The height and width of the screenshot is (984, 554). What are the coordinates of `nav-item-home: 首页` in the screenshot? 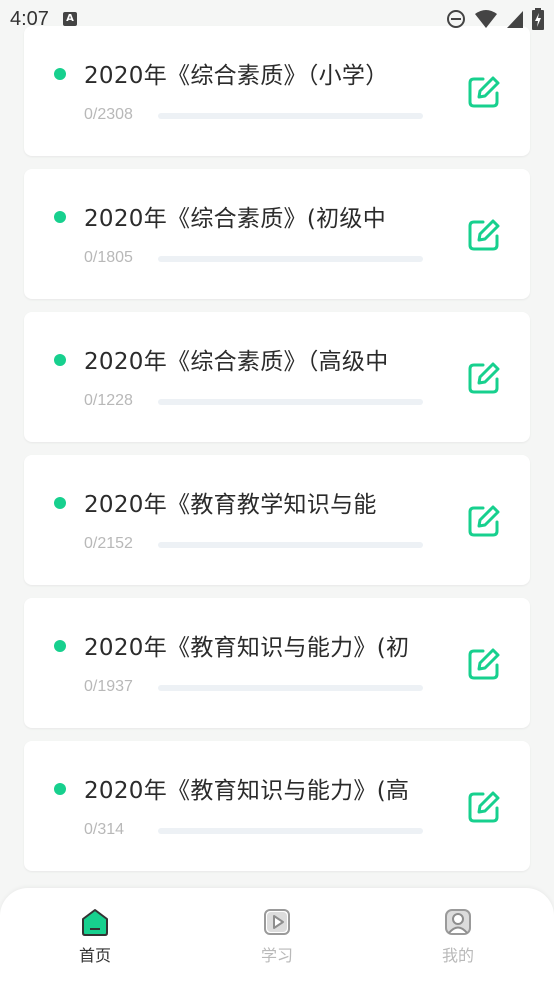 It's located at (95, 937).